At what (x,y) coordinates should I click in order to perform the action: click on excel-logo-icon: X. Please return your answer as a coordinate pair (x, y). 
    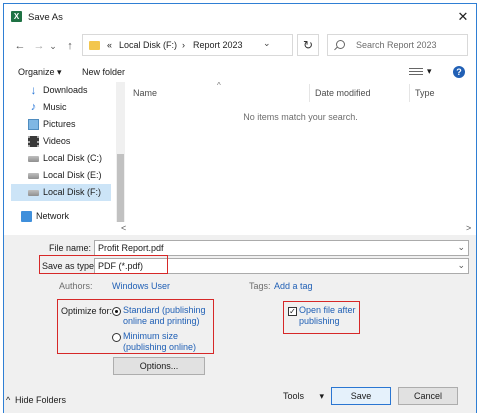
    Looking at the image, I should click on (16, 16).